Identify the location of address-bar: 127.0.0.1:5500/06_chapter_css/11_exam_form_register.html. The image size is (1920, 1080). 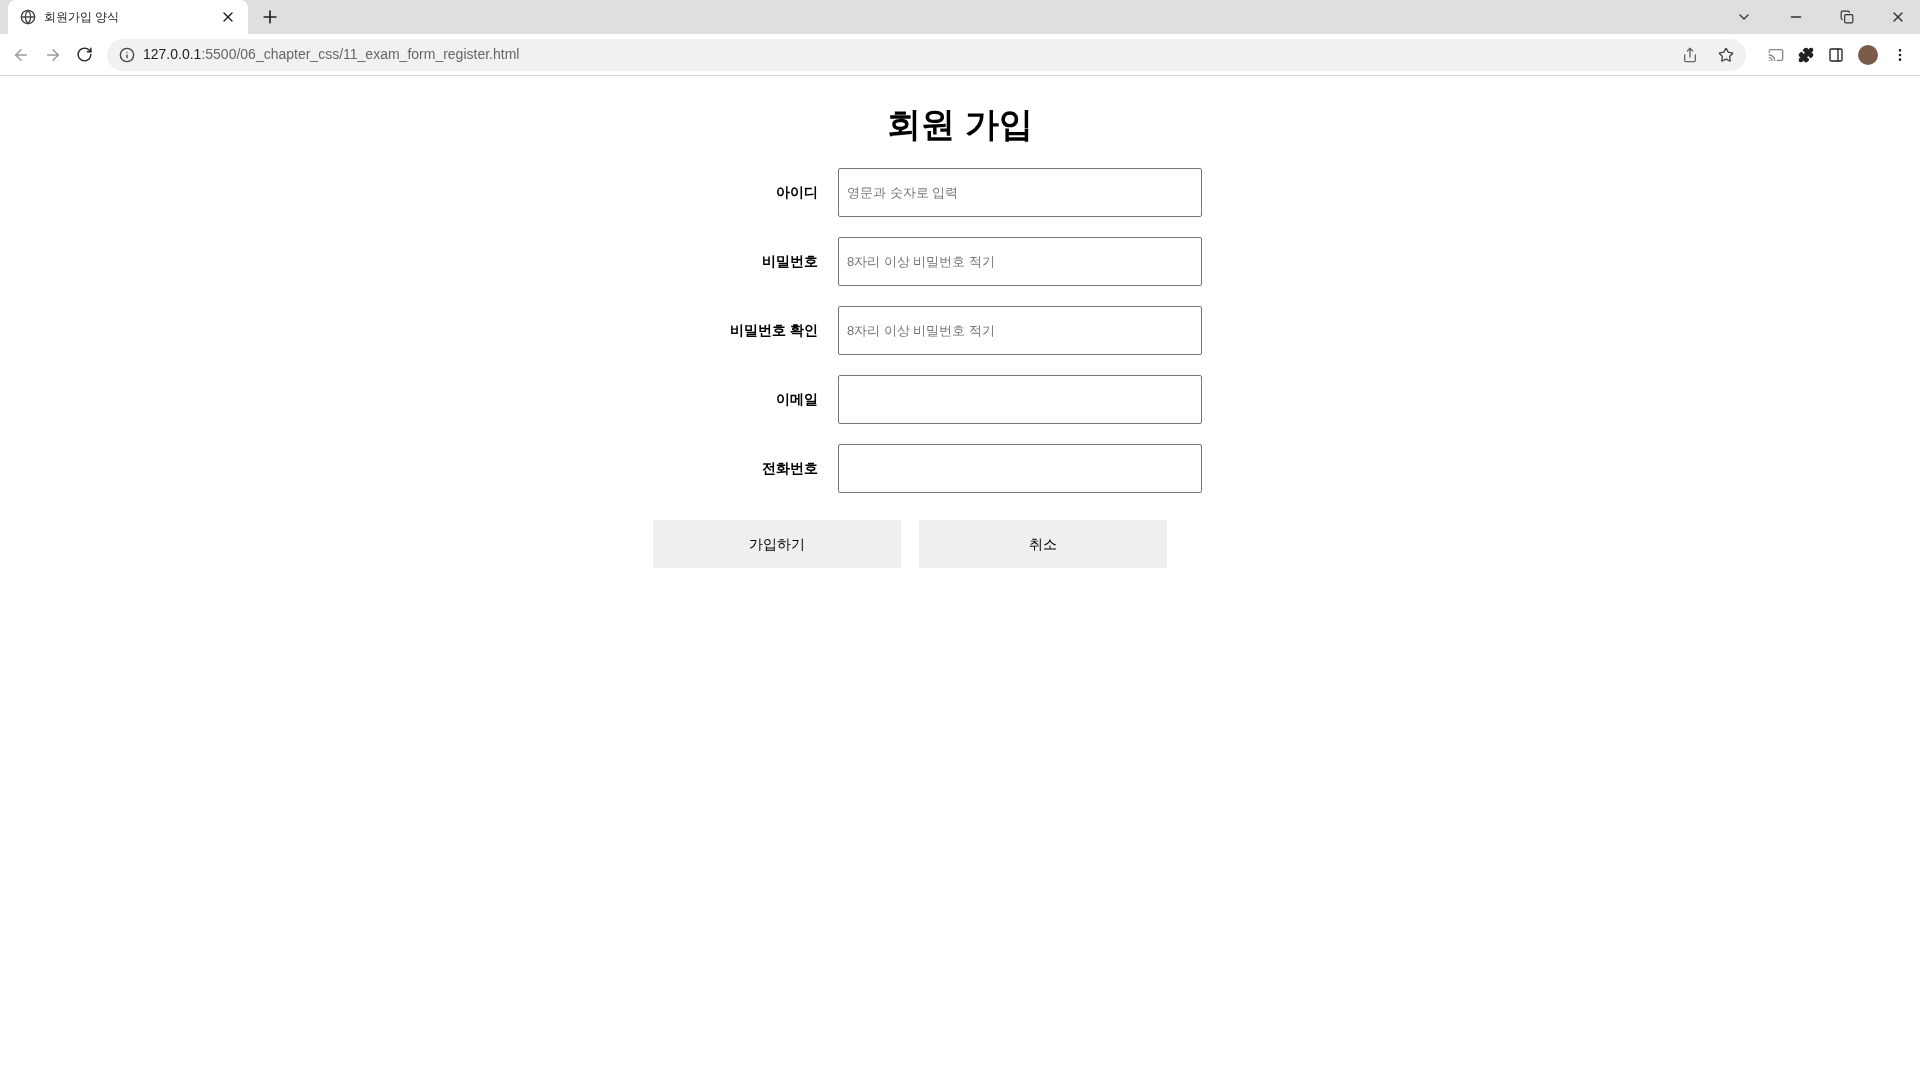
(926, 54).